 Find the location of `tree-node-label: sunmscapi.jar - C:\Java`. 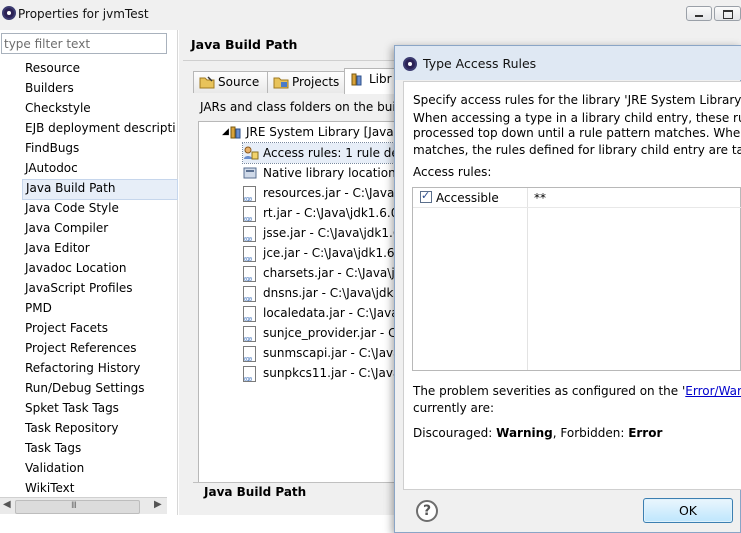

tree-node-label: sunmscapi.jar - C:\Java is located at coordinates (332, 353).